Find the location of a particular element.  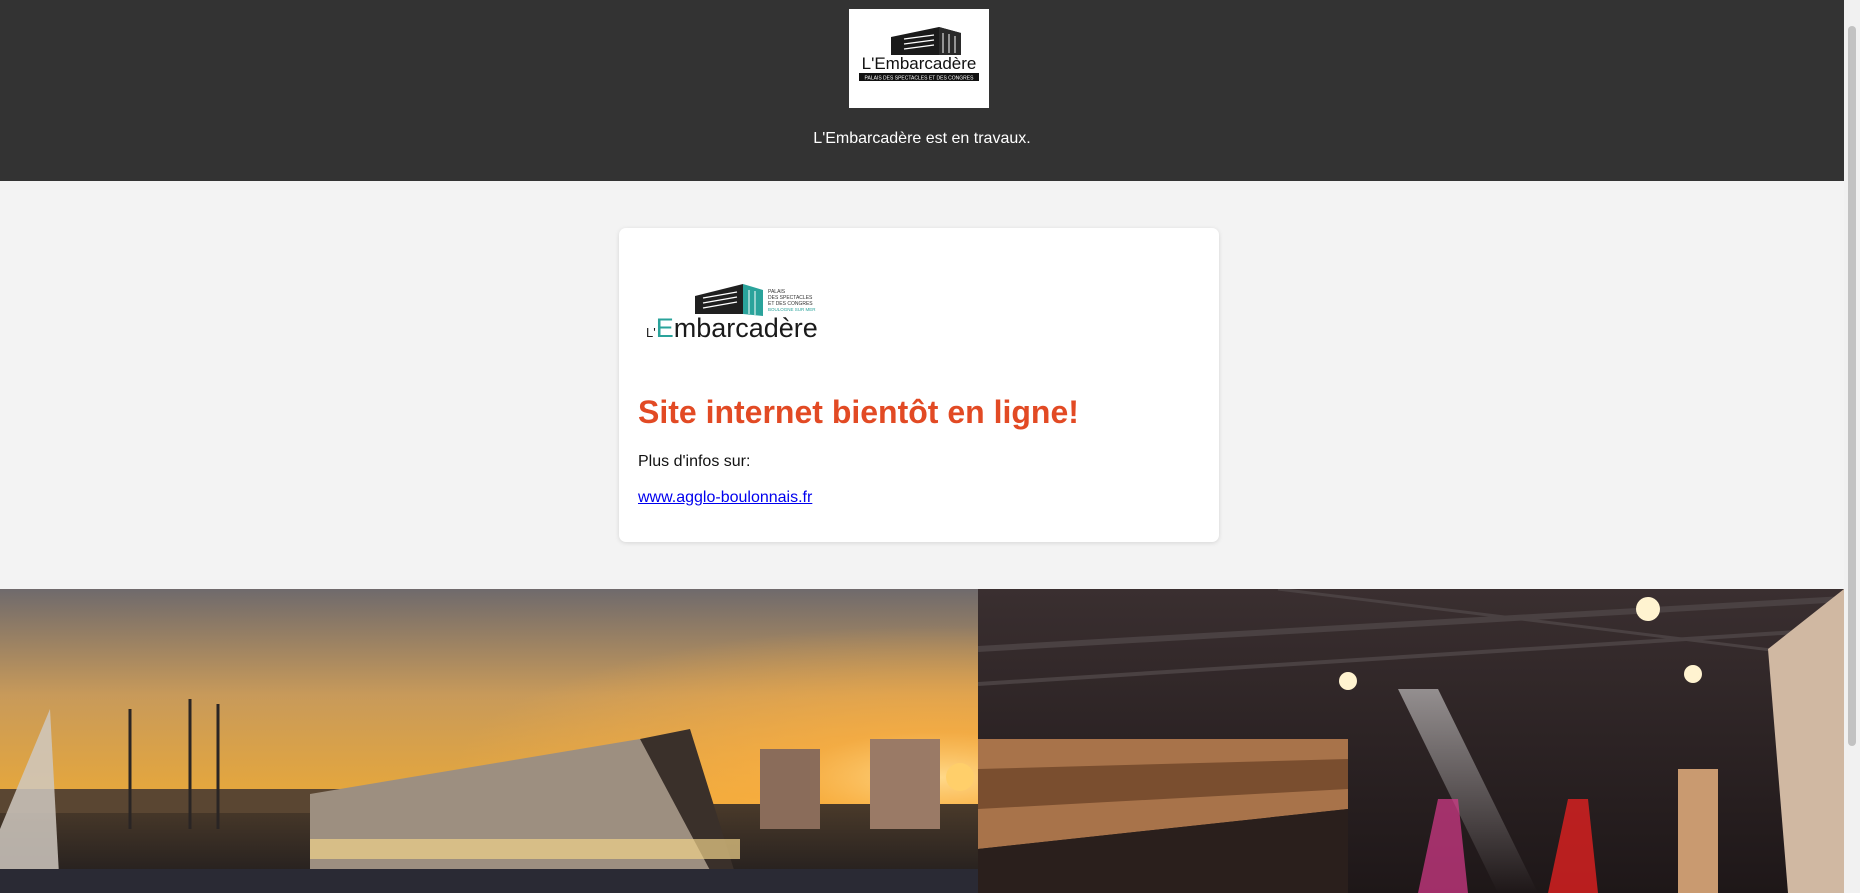

card-logo-tagline-4: BOULOGNE SUR MER is located at coordinates (792, 309).